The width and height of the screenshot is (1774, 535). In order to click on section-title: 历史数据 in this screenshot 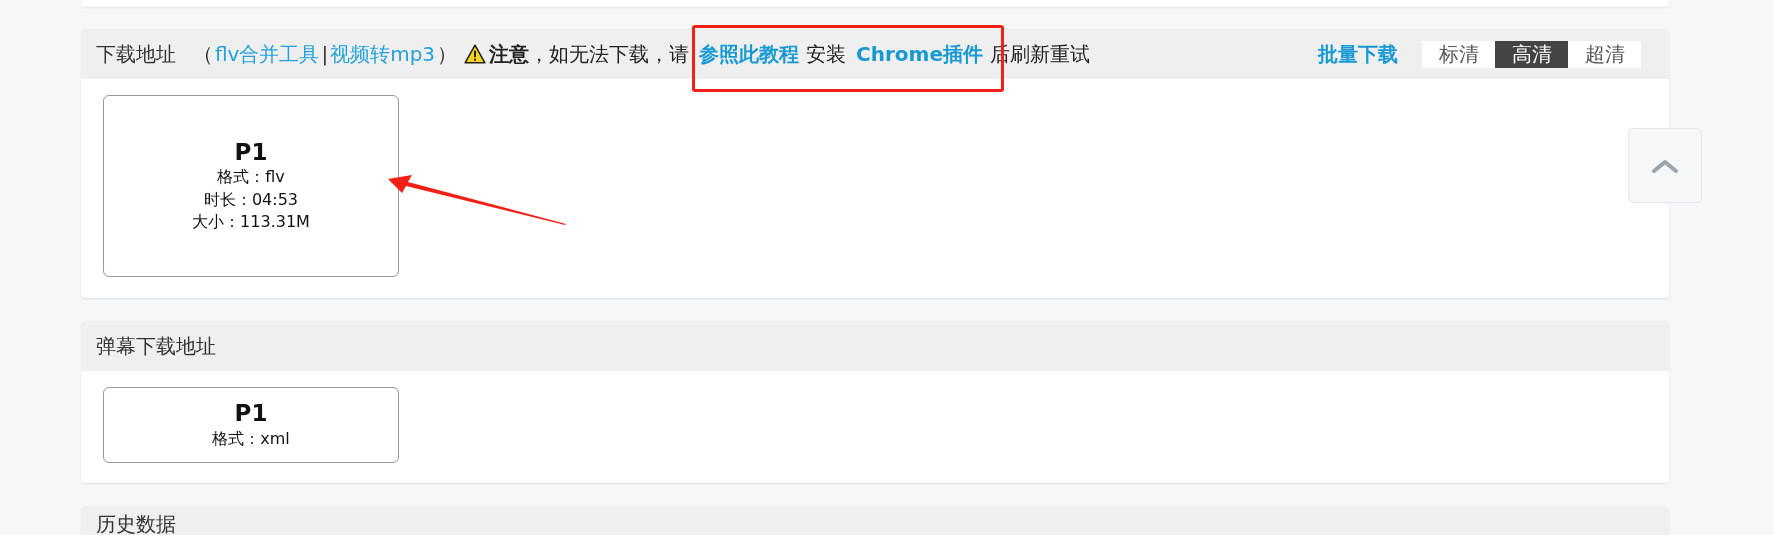, I will do `click(136, 523)`.